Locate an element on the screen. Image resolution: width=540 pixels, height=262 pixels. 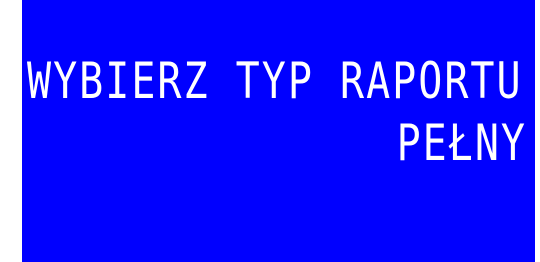
report-type-option: PEŁNY is located at coordinates (462, 144).